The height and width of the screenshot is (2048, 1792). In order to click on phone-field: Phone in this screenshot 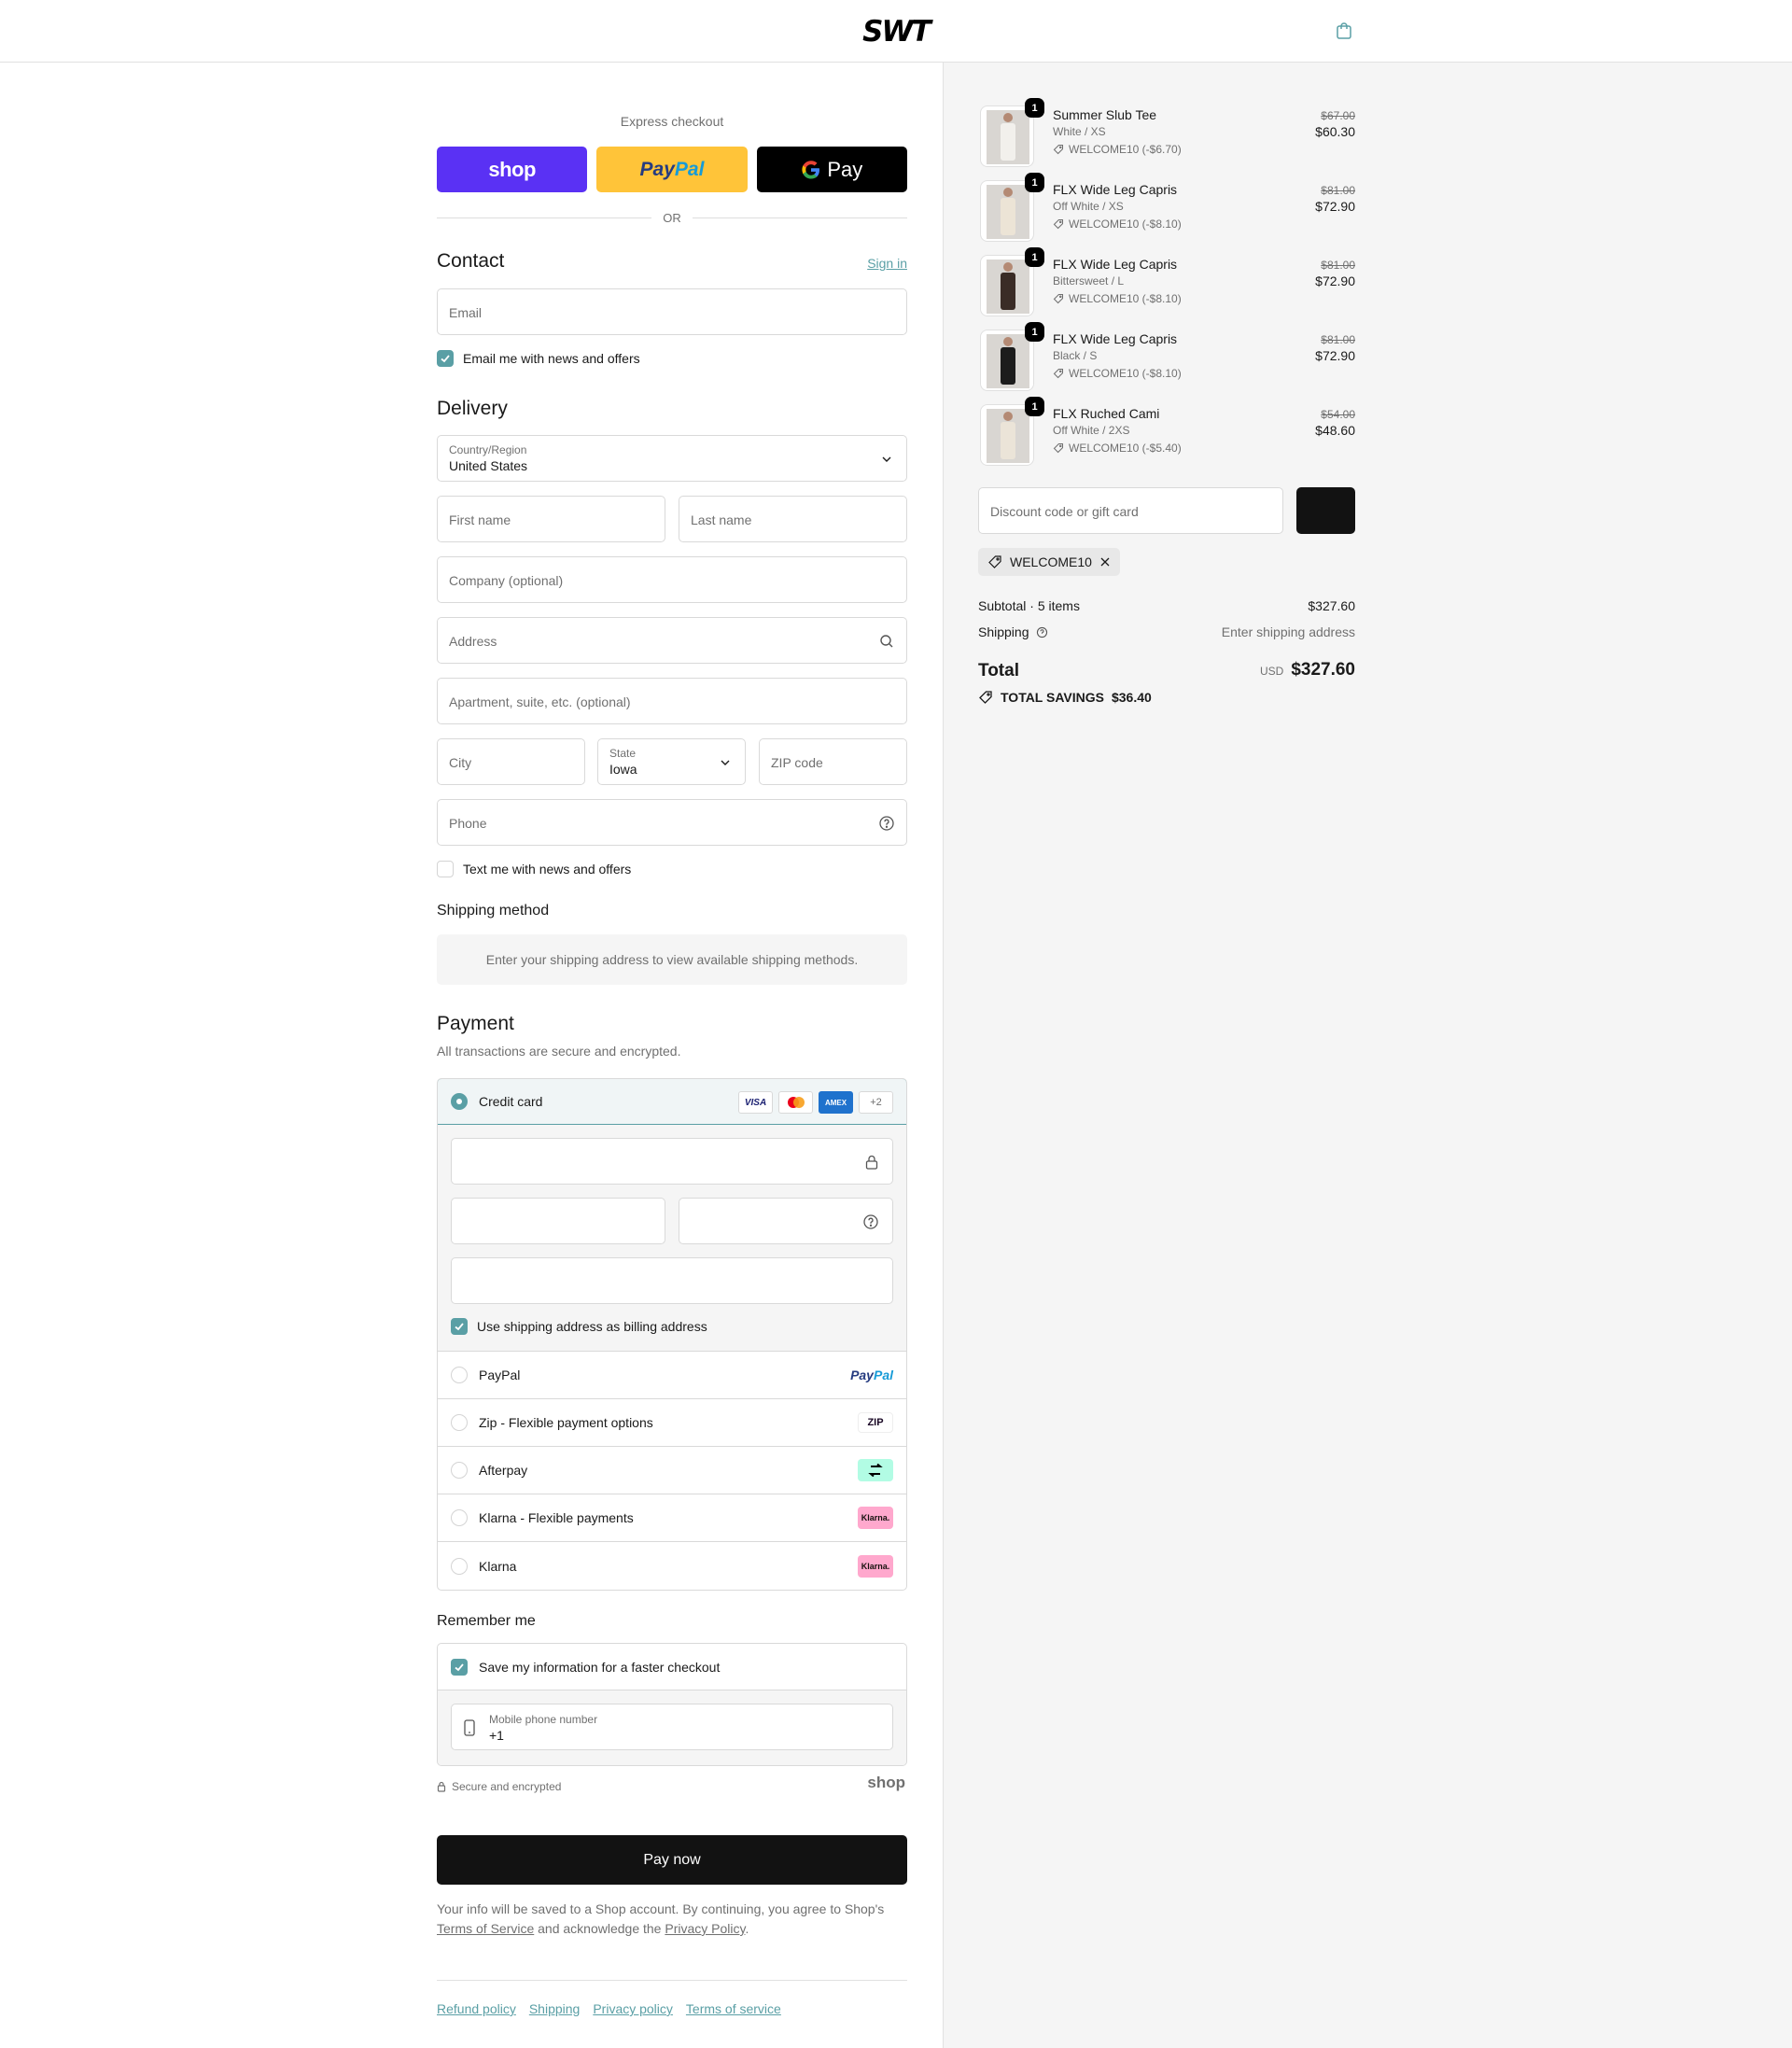, I will do `click(672, 822)`.